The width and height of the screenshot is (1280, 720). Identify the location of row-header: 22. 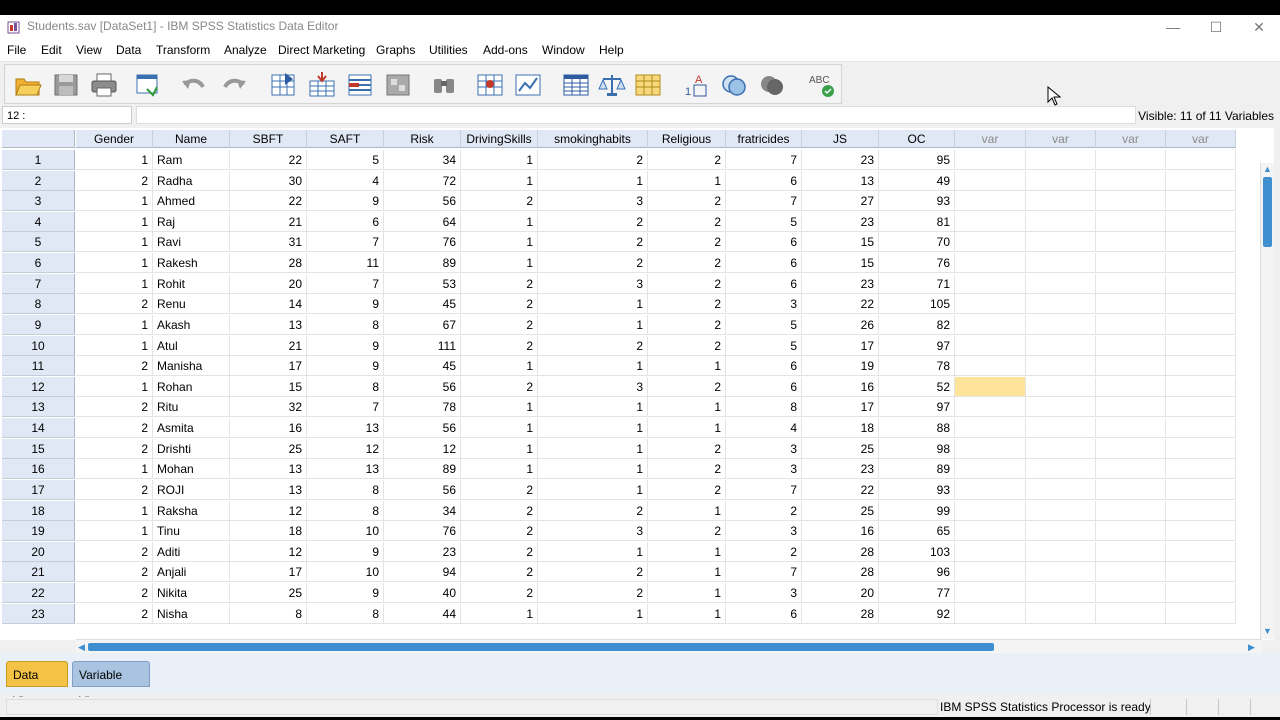
(38, 593).